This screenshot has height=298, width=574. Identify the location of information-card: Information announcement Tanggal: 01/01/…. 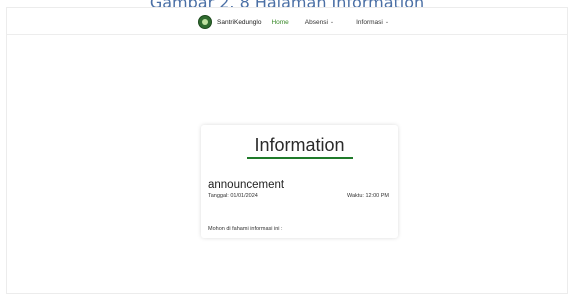
(299, 181).